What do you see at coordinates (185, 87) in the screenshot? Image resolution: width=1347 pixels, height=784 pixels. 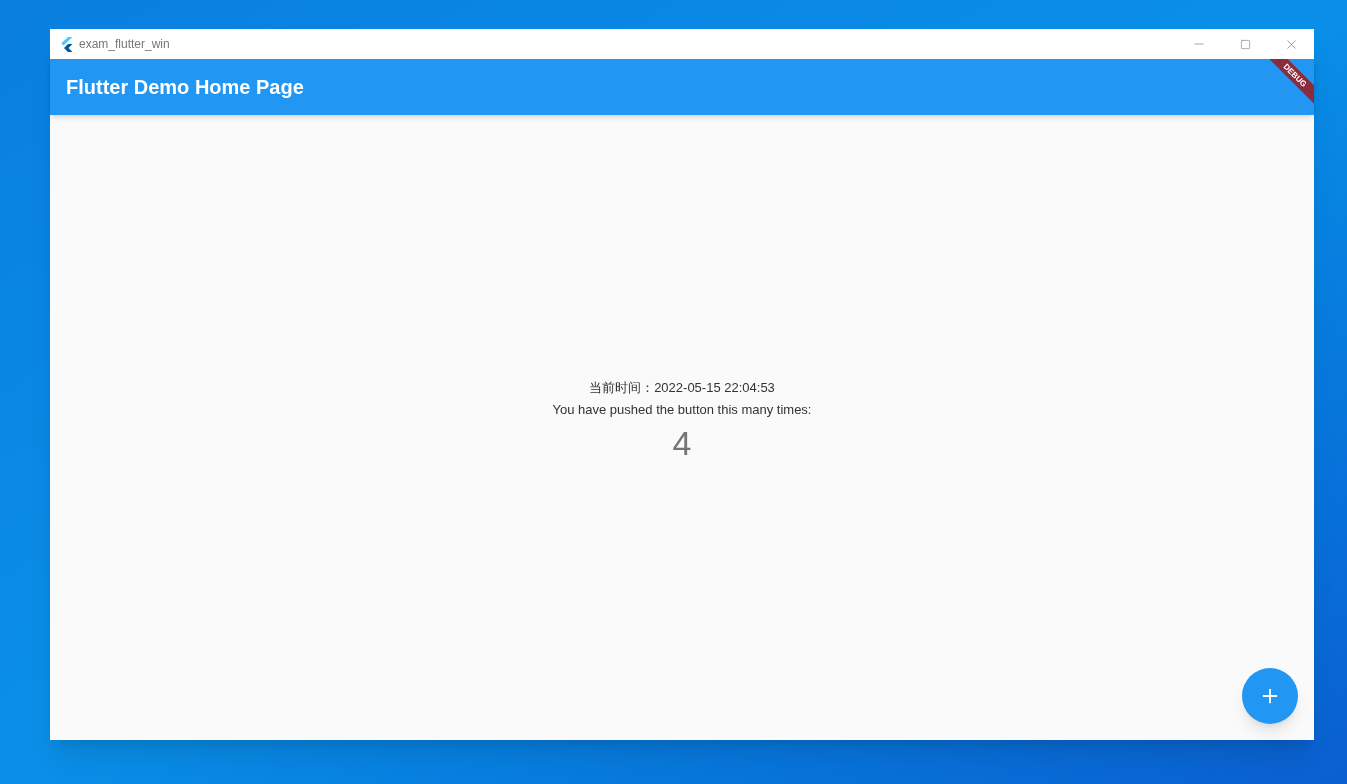 I see `app-bar-title: Flutter Demo Home Page` at bounding box center [185, 87].